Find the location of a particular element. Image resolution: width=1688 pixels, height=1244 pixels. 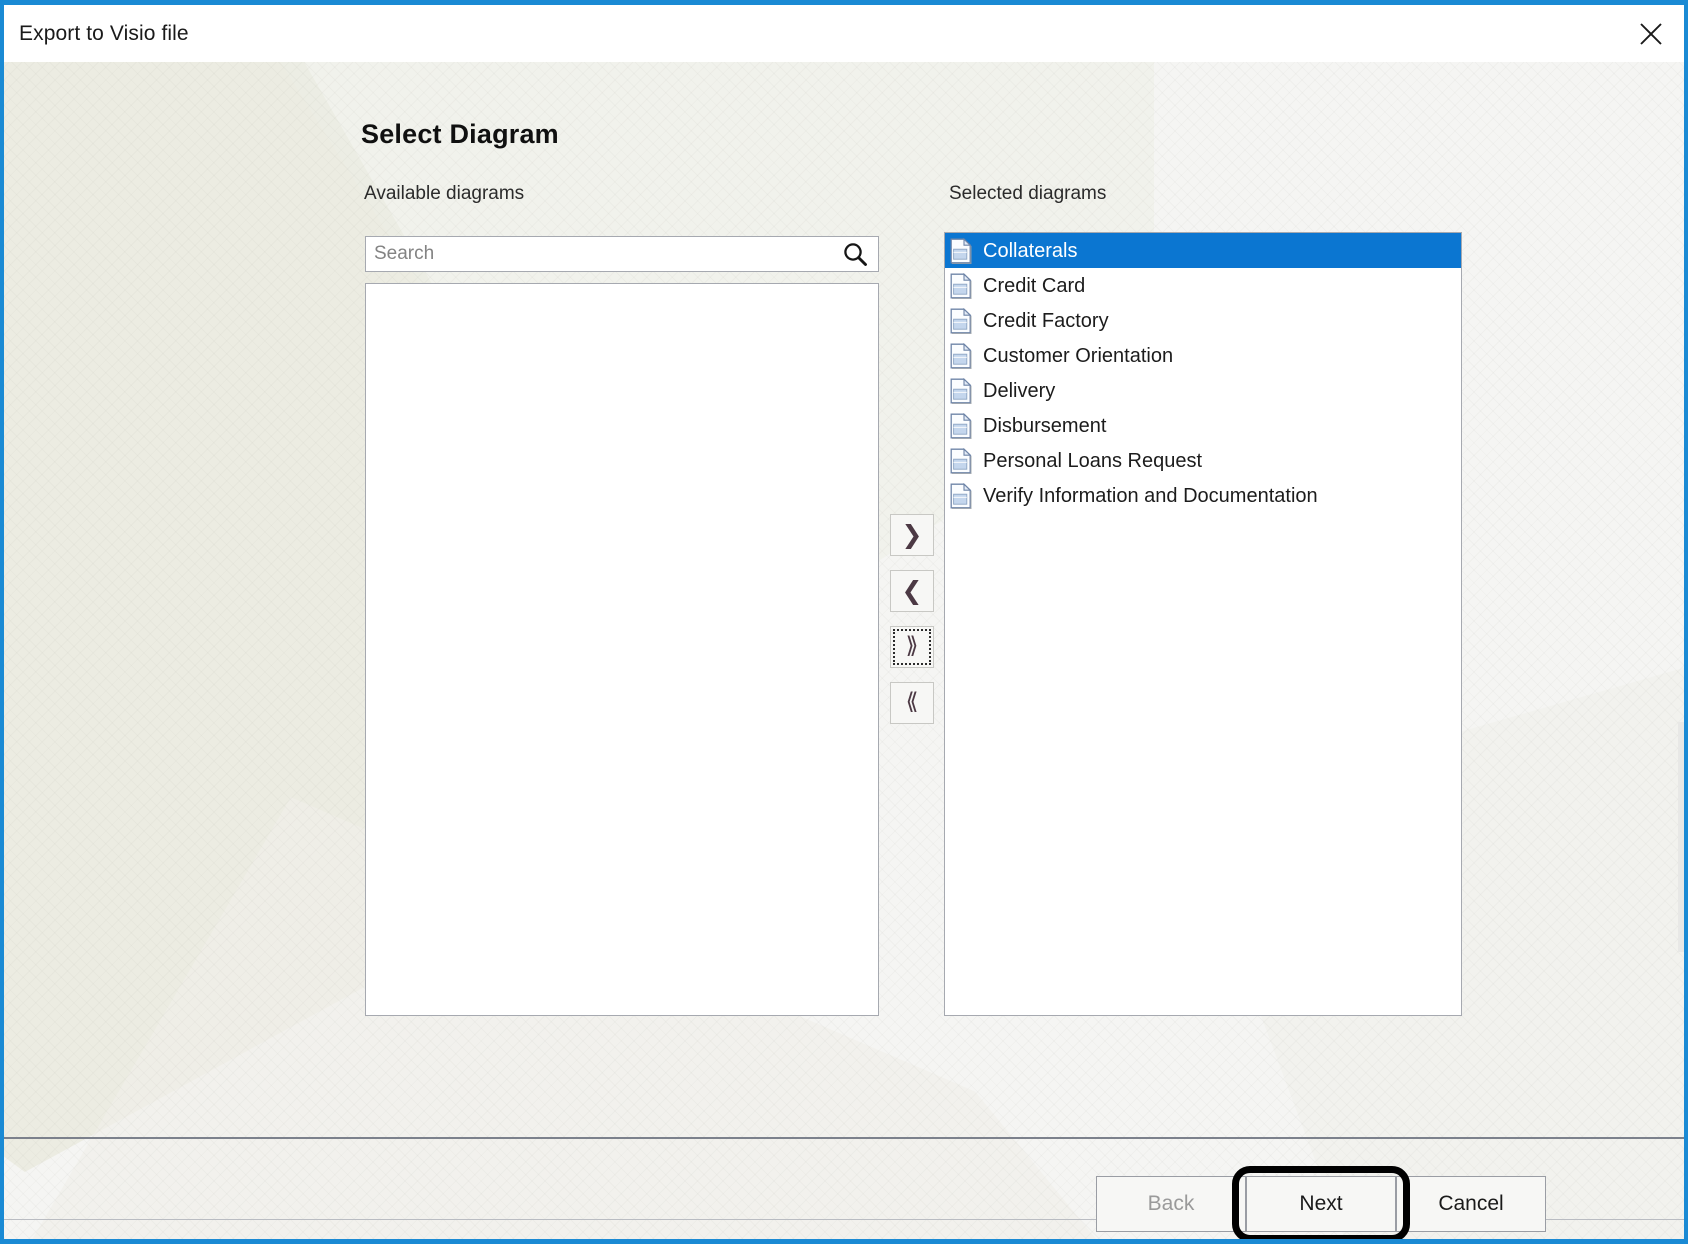

selected-diagrams-label: Selected diagrams is located at coordinates (1028, 193).